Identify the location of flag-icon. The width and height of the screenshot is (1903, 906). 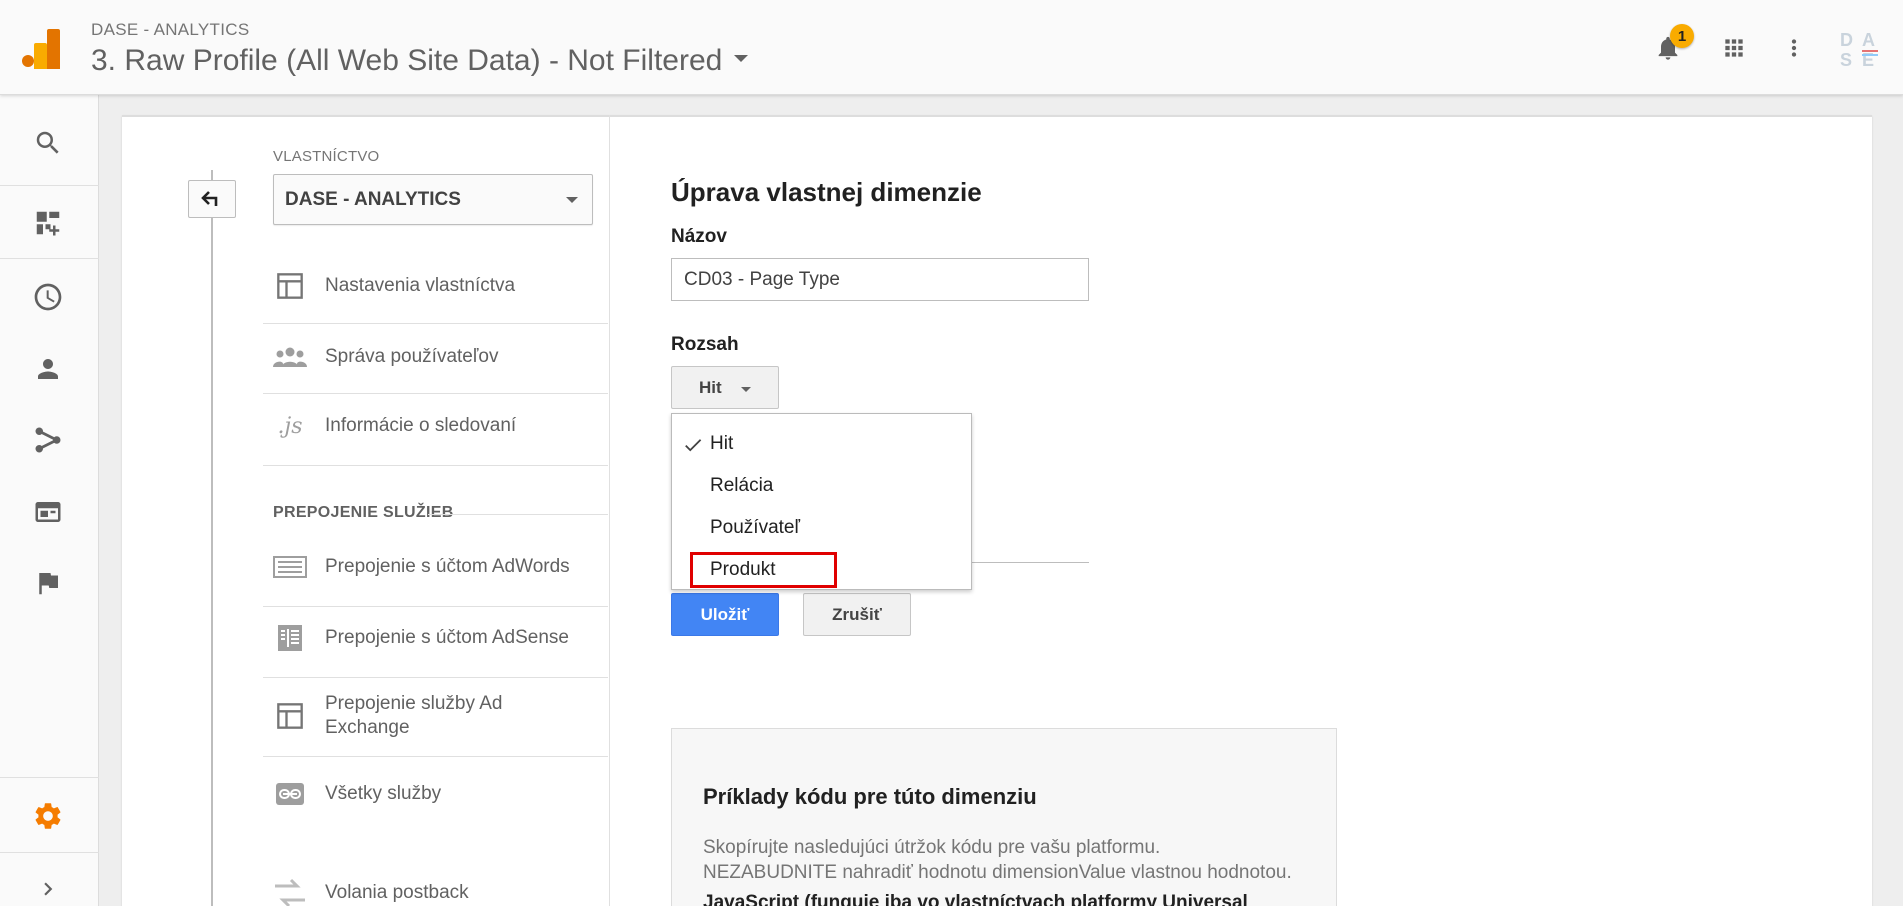
(48, 584).